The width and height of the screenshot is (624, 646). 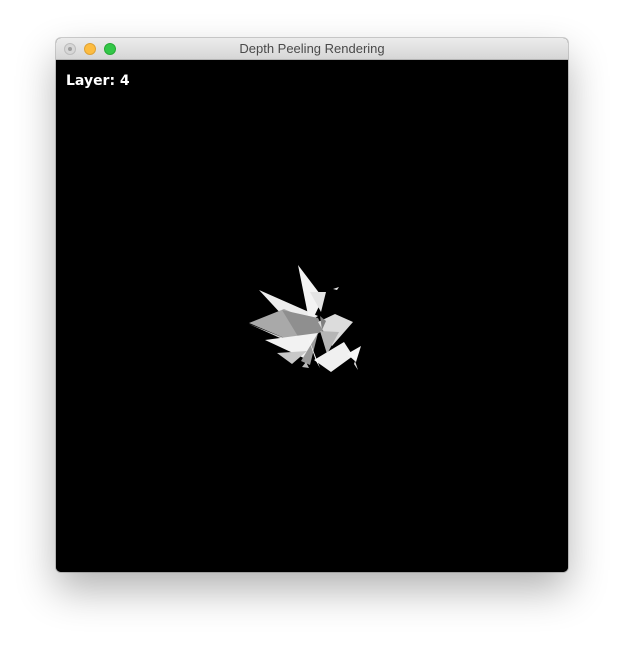 I want to click on title-bar: Depth Peeling Rendering, so click(x=312, y=49).